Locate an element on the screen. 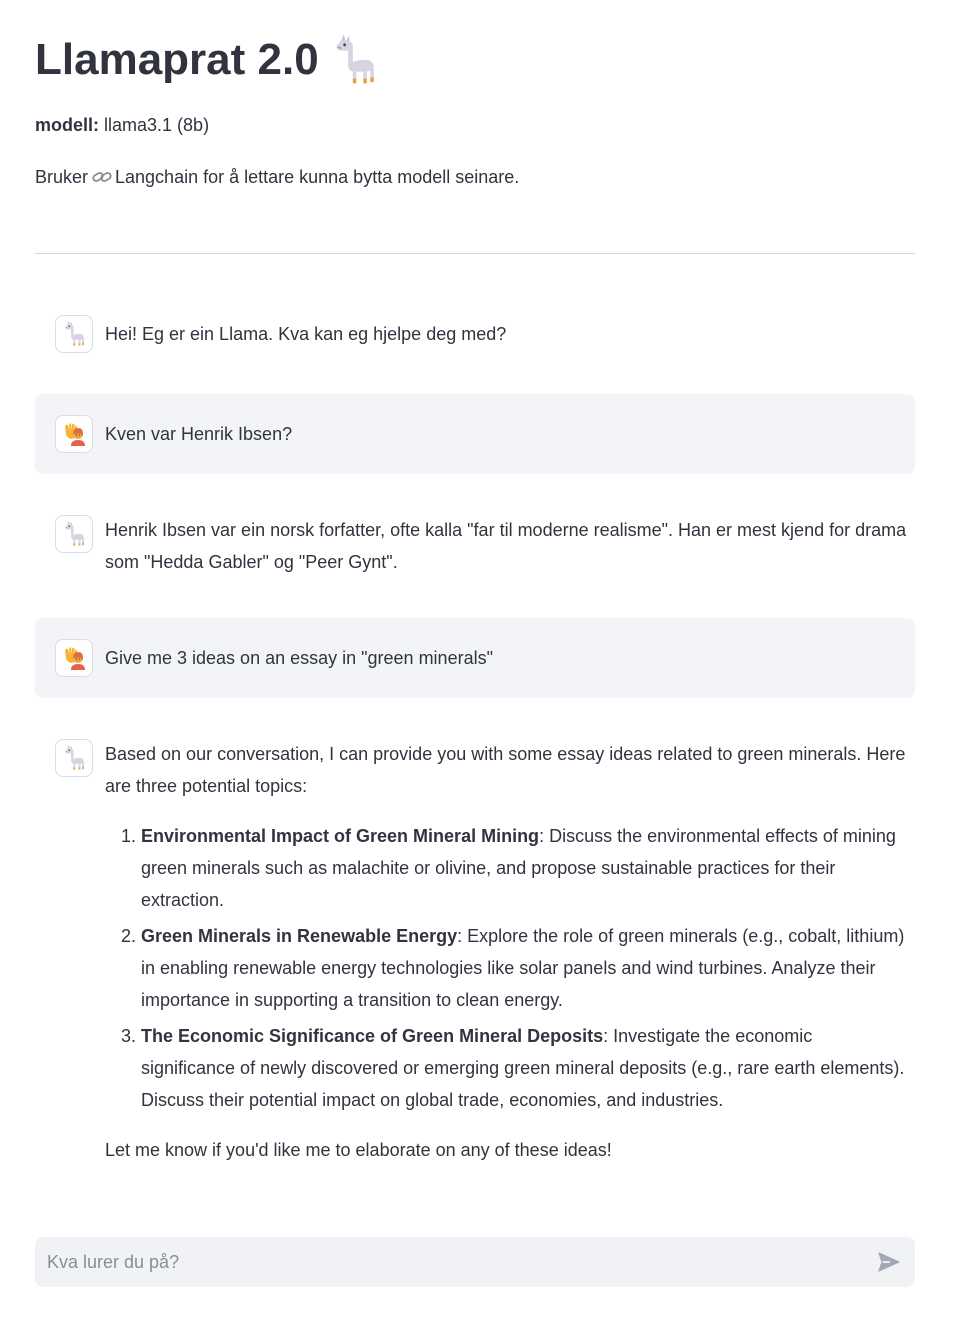 The height and width of the screenshot is (1318, 964). chat-input-container is located at coordinates (475, 1262).